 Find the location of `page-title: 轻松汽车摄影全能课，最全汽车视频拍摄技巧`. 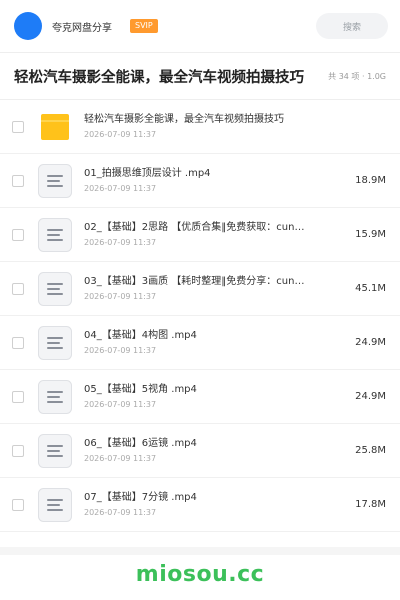

page-title: 轻松汽车摄影全能课，最全汽车视频拍摄技巧 is located at coordinates (159, 77).